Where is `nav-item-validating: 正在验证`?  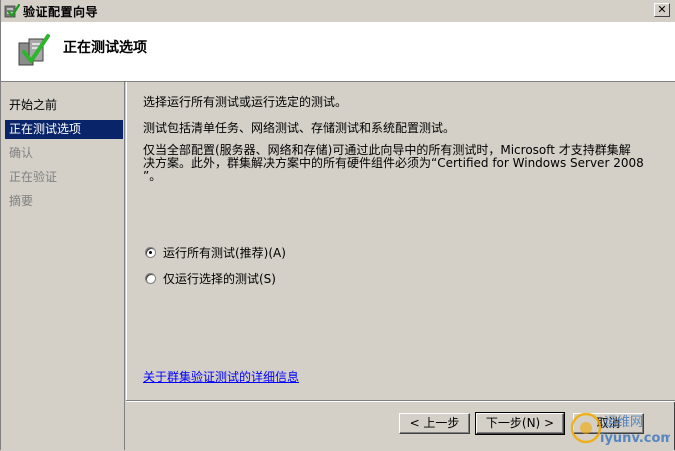 nav-item-validating: 正在验证 is located at coordinates (33, 177).